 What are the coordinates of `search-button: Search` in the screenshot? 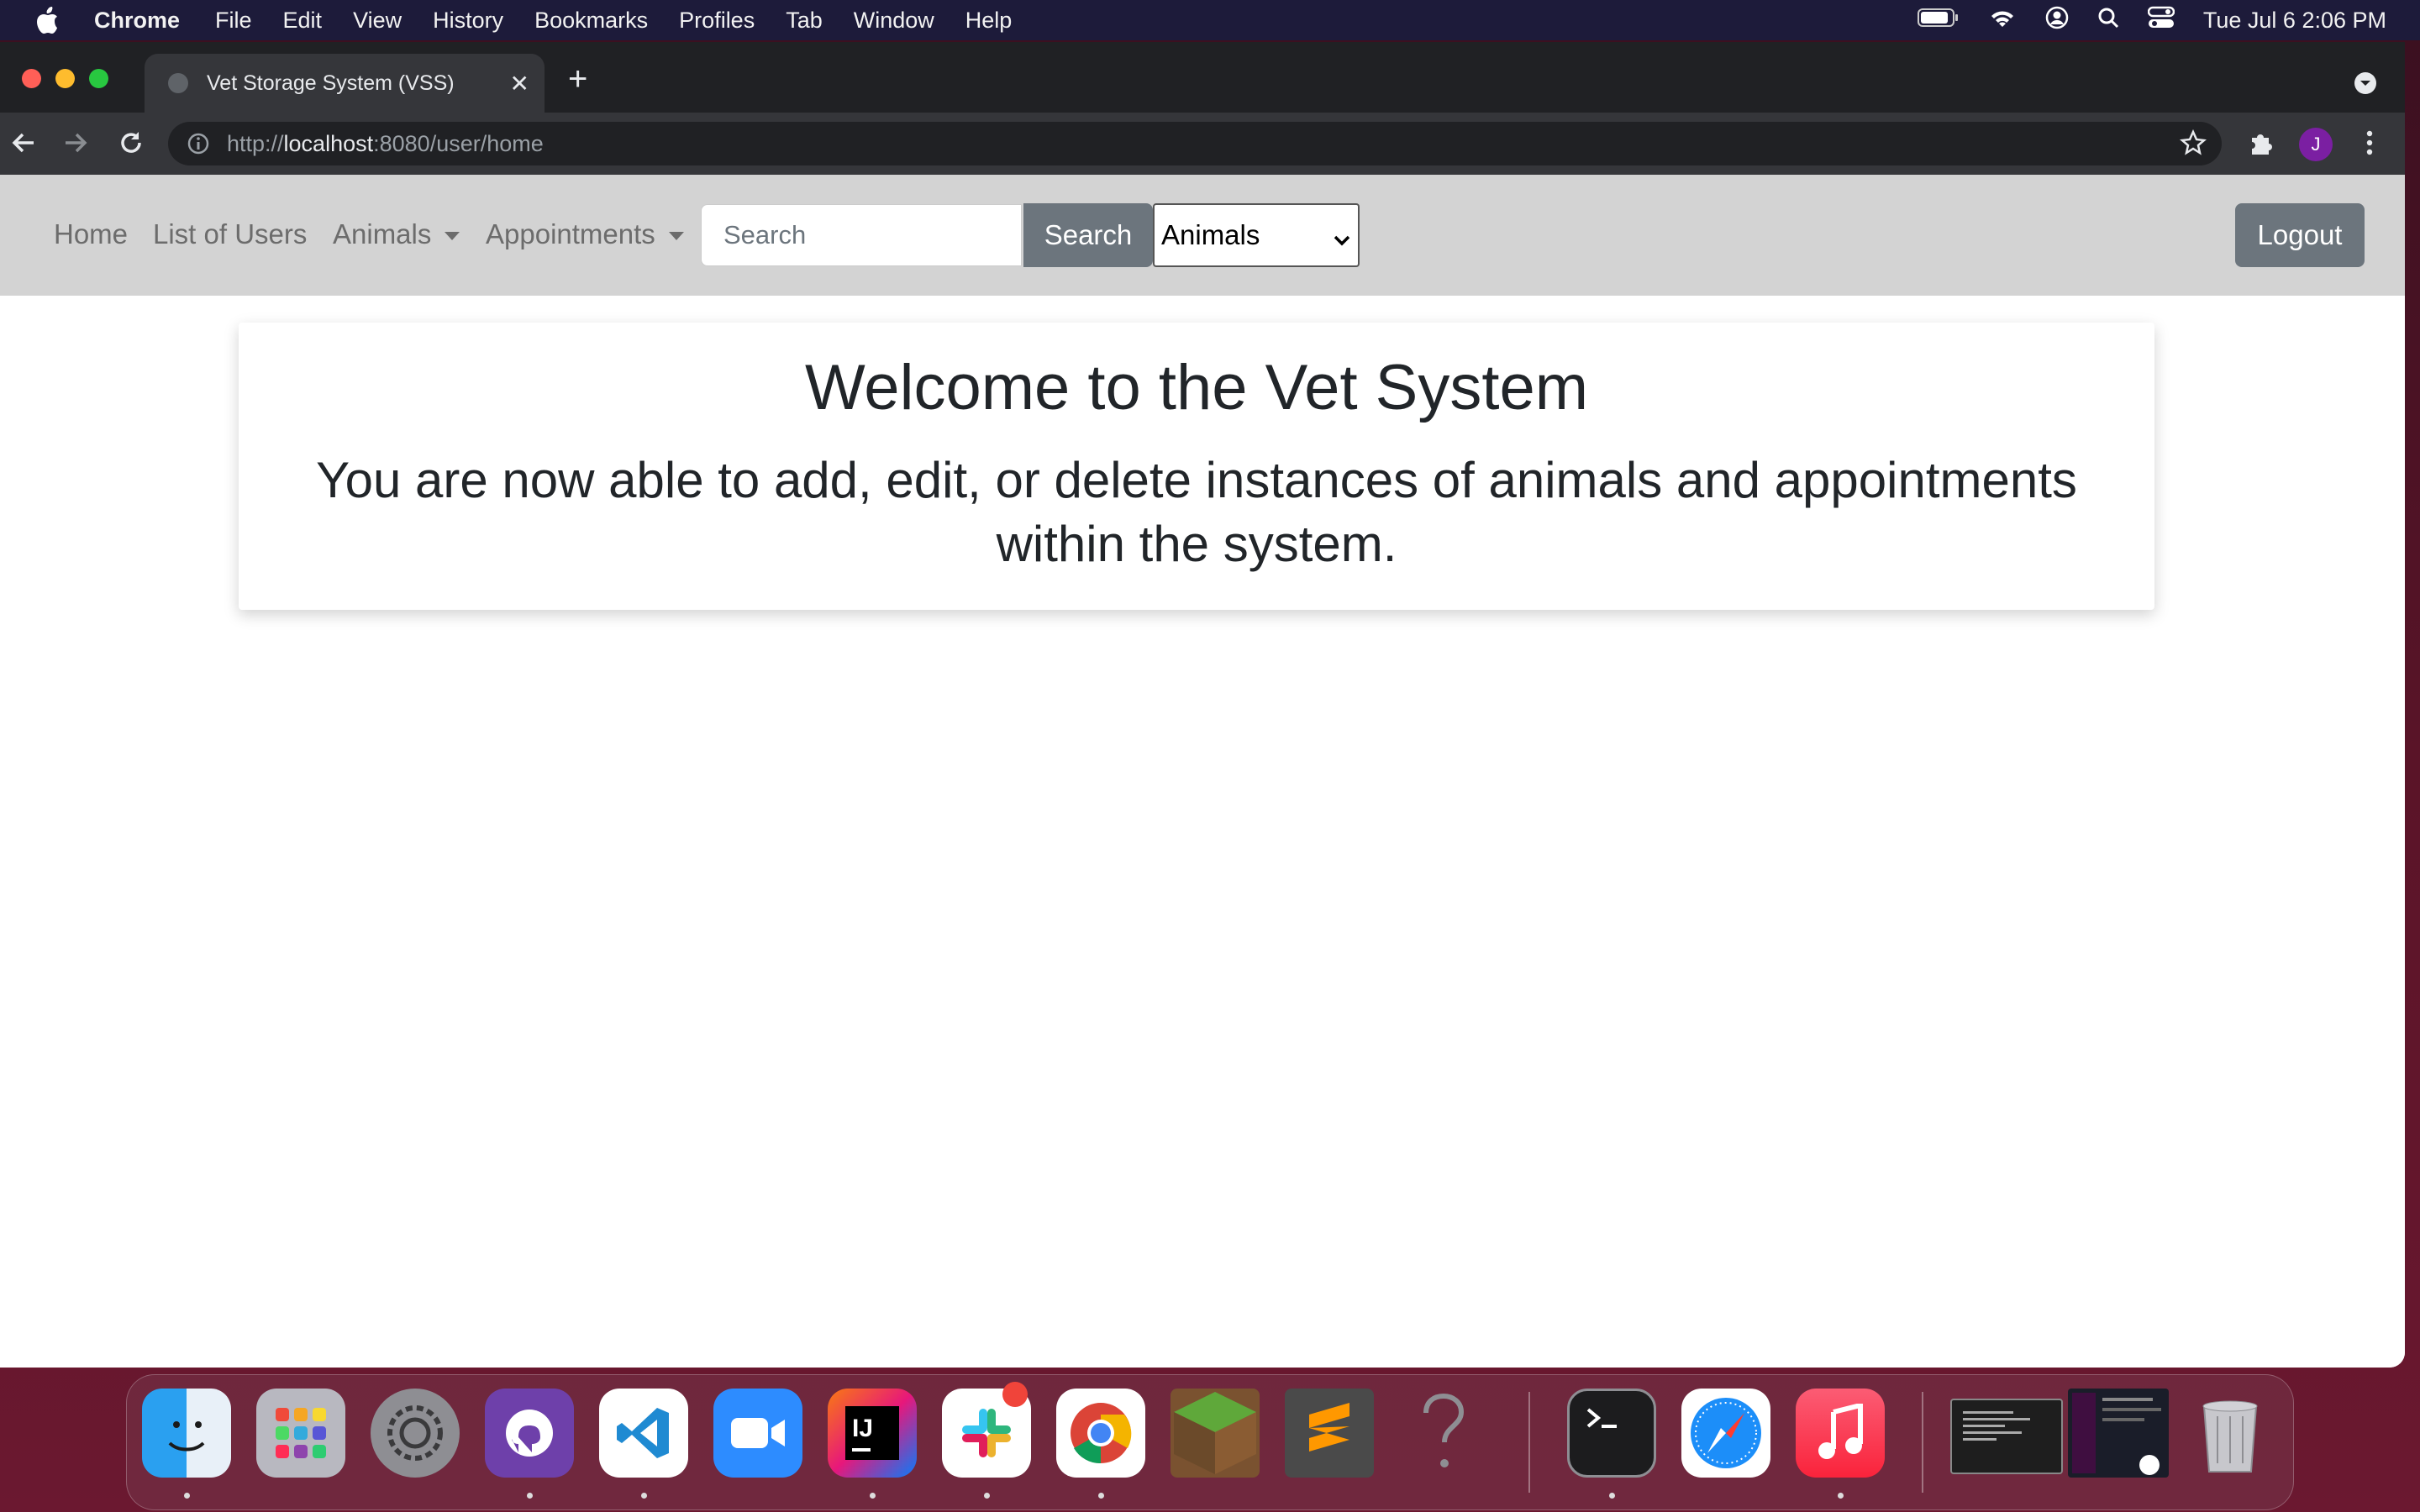 It's located at (1088, 235).